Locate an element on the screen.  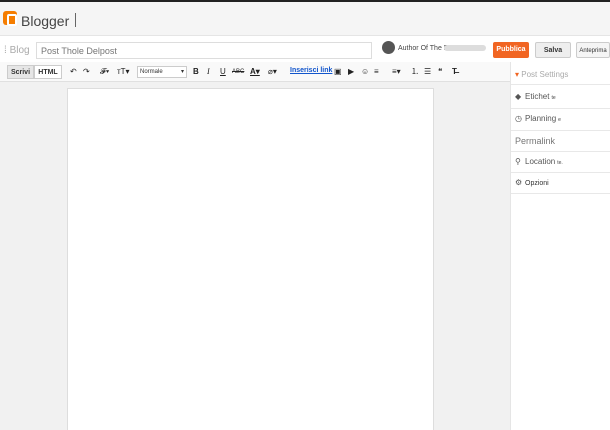
compose-mode-button: Scrivi is located at coordinates (20, 72).